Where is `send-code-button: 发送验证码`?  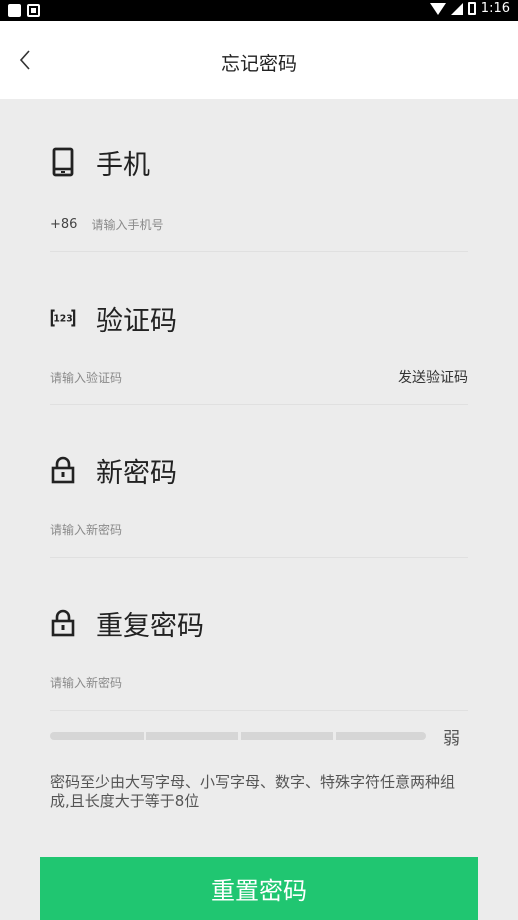 send-code-button: 发送验证码 is located at coordinates (433, 377).